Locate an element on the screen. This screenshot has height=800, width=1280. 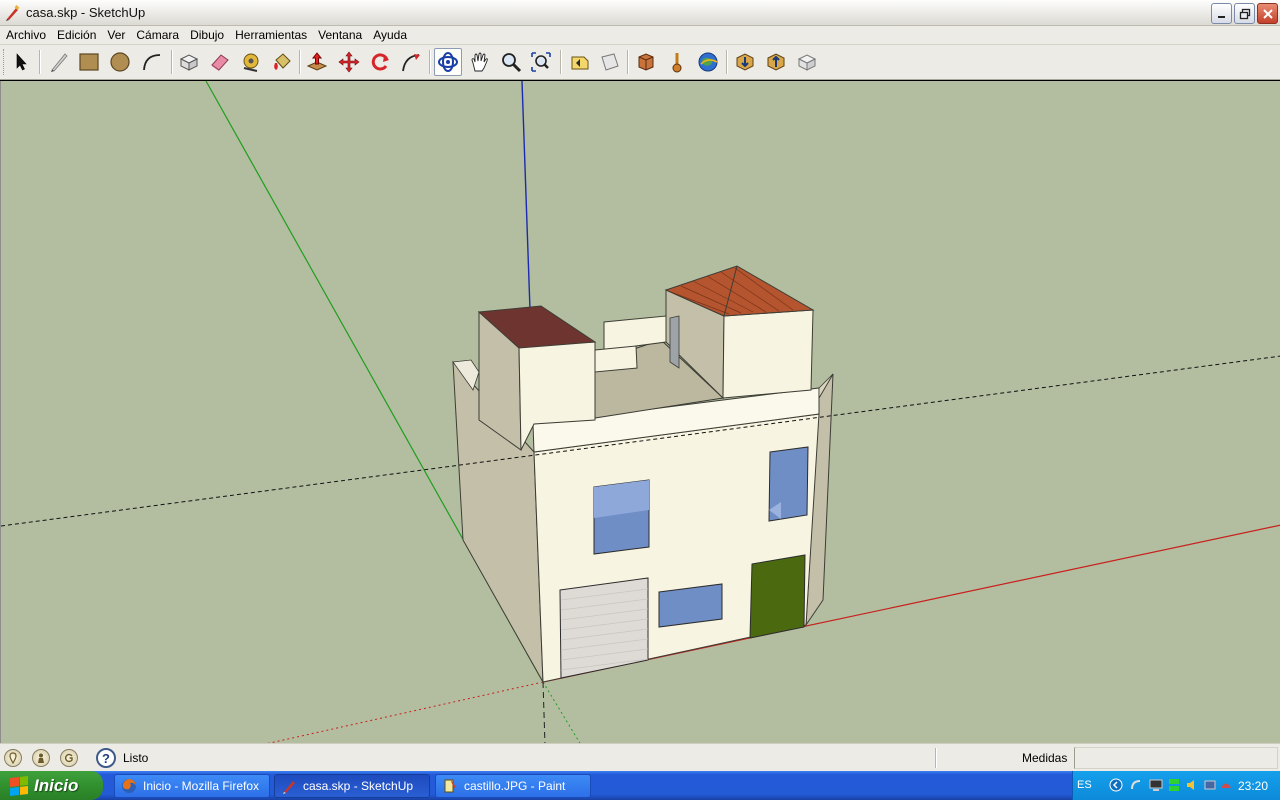
status-separator is located at coordinates (936, 758).